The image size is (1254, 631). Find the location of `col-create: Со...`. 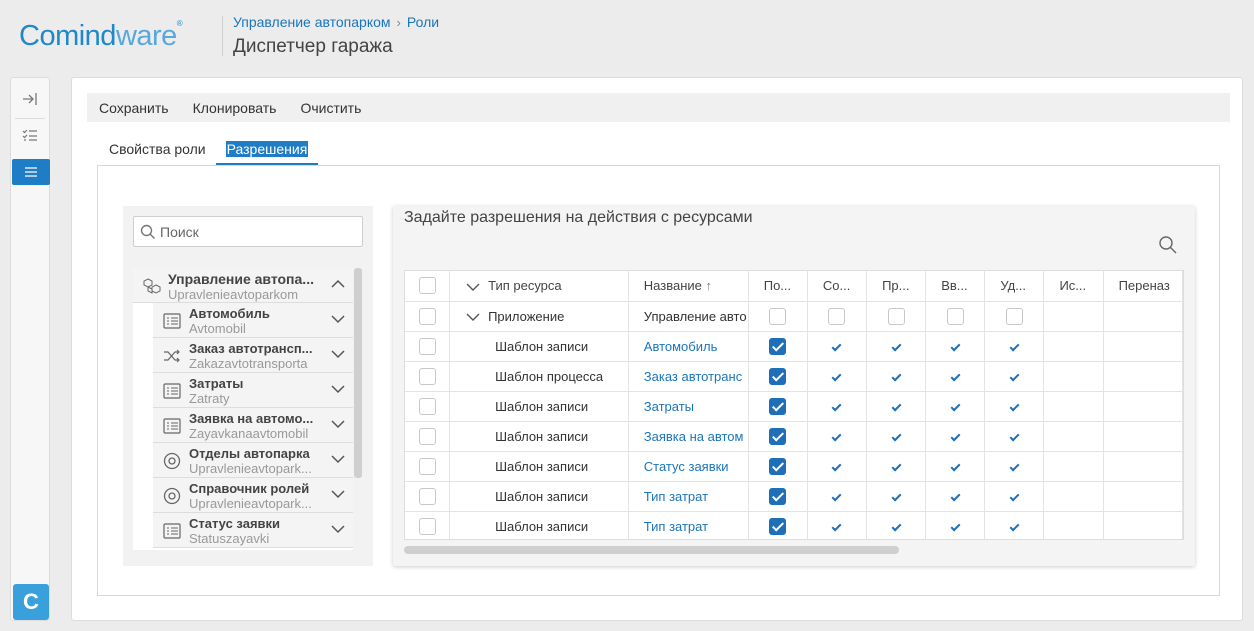

col-create: Со... is located at coordinates (837, 286).